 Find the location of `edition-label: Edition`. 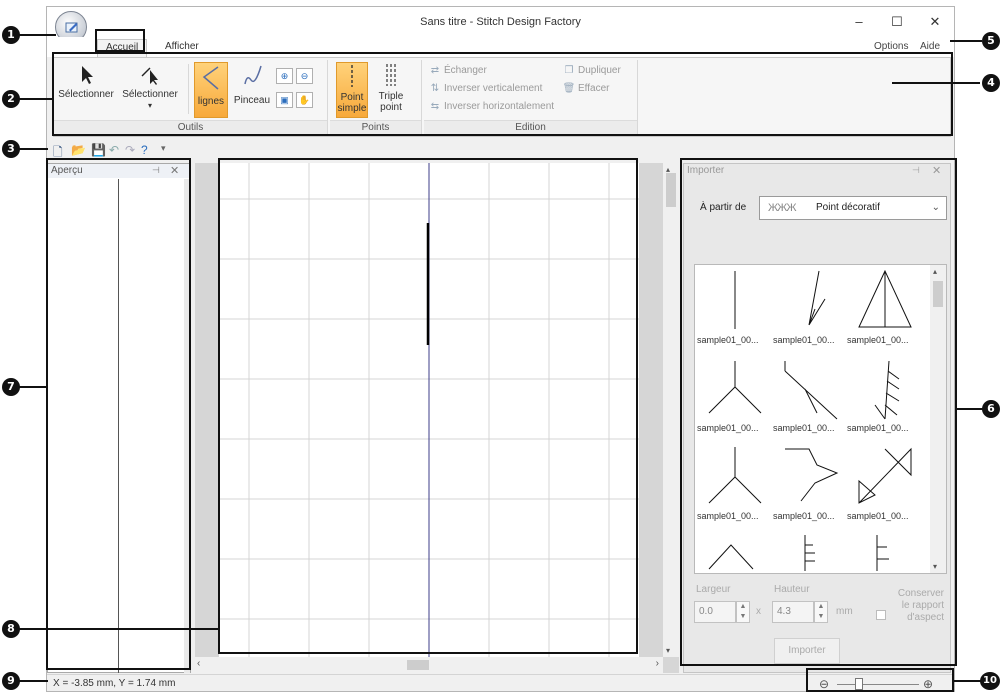

edition-label: Edition is located at coordinates (530, 127).